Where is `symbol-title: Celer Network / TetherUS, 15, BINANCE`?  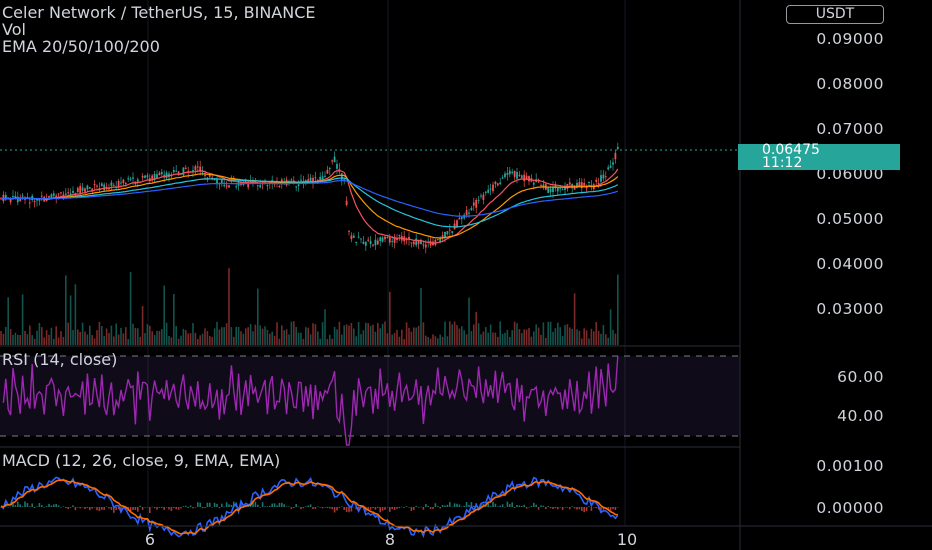
symbol-title: Celer Network / TetherUS, 15, BINANCE is located at coordinates (159, 12).